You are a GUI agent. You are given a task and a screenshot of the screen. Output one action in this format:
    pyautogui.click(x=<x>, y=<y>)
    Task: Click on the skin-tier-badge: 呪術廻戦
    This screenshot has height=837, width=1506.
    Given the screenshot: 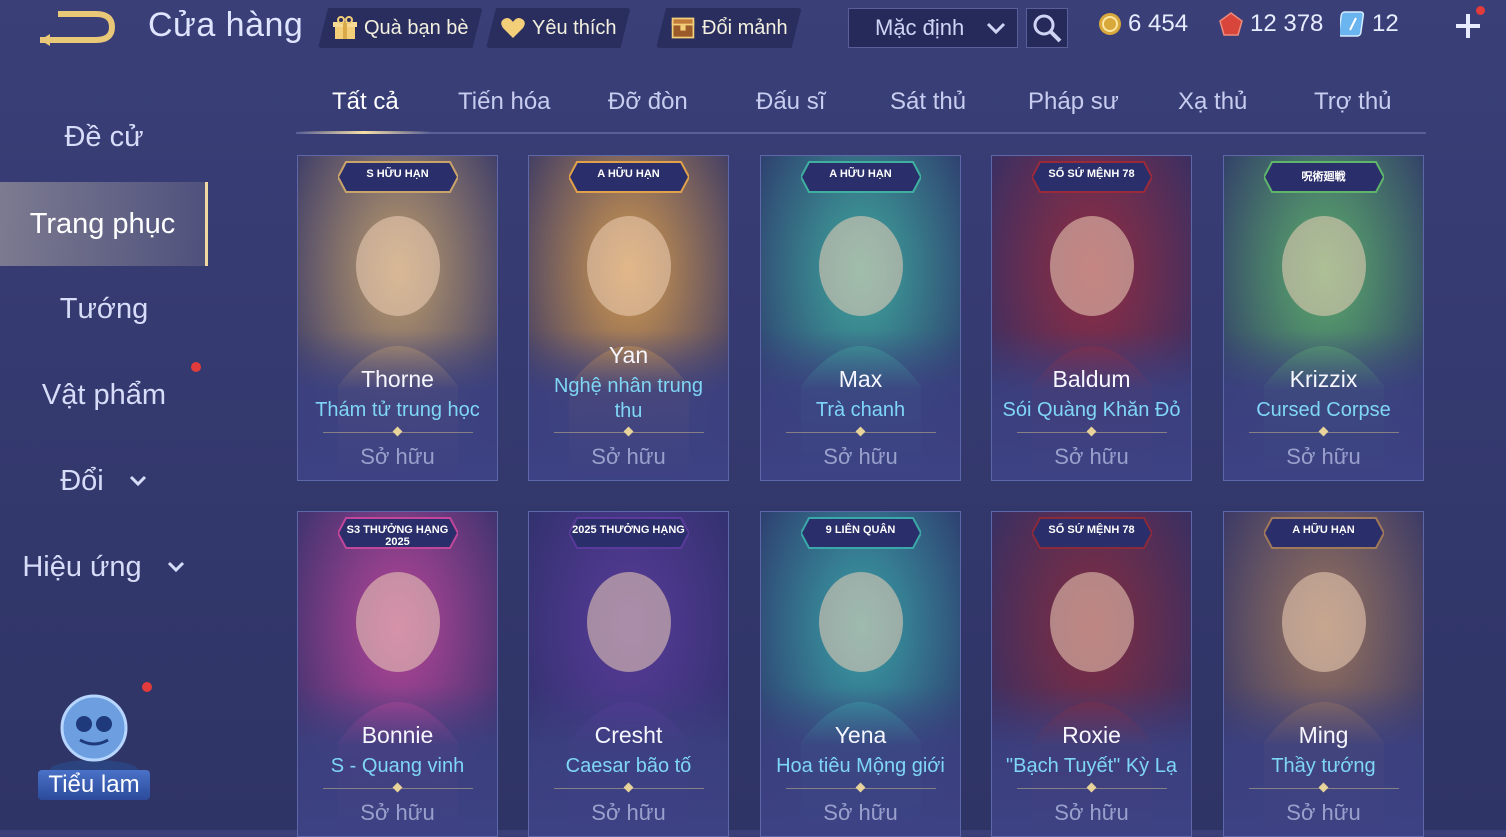 What is the action you would take?
    pyautogui.click(x=1323, y=179)
    